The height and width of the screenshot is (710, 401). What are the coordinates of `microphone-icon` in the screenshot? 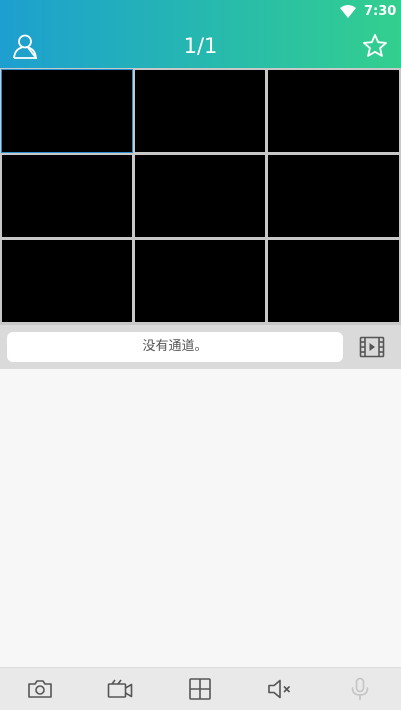 It's located at (360, 689).